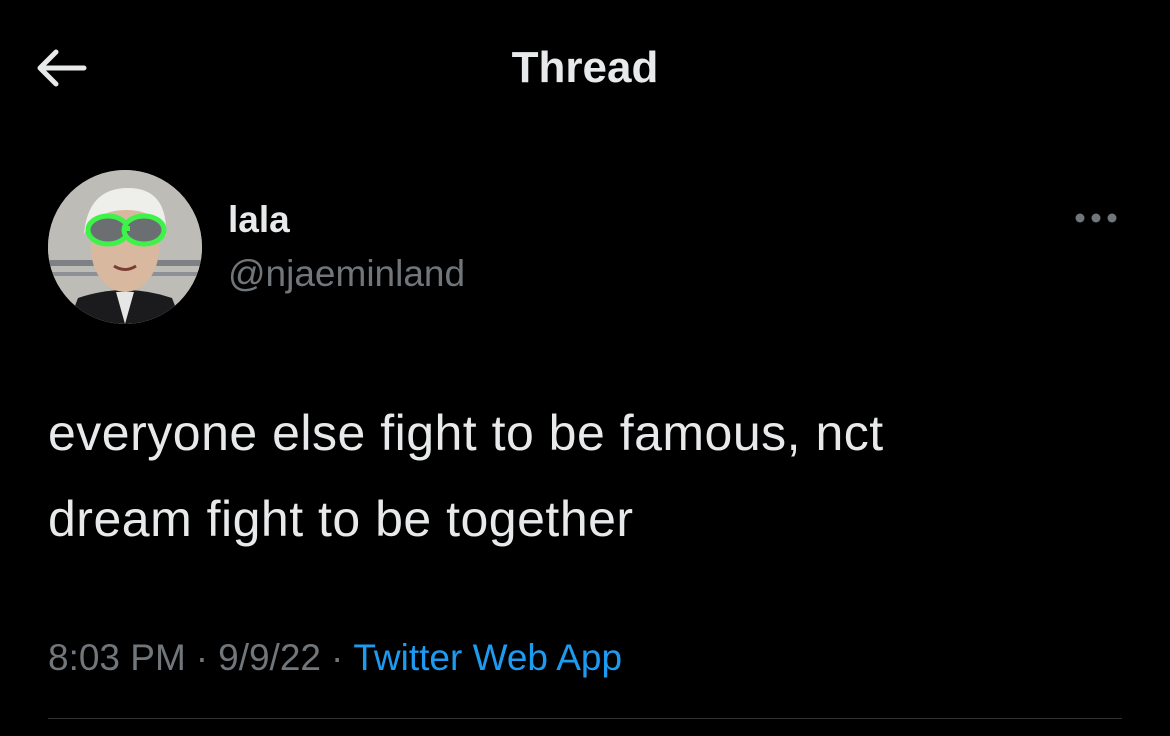 The height and width of the screenshot is (736, 1170). What do you see at coordinates (259, 220) in the screenshot?
I see `author-name: lala` at bounding box center [259, 220].